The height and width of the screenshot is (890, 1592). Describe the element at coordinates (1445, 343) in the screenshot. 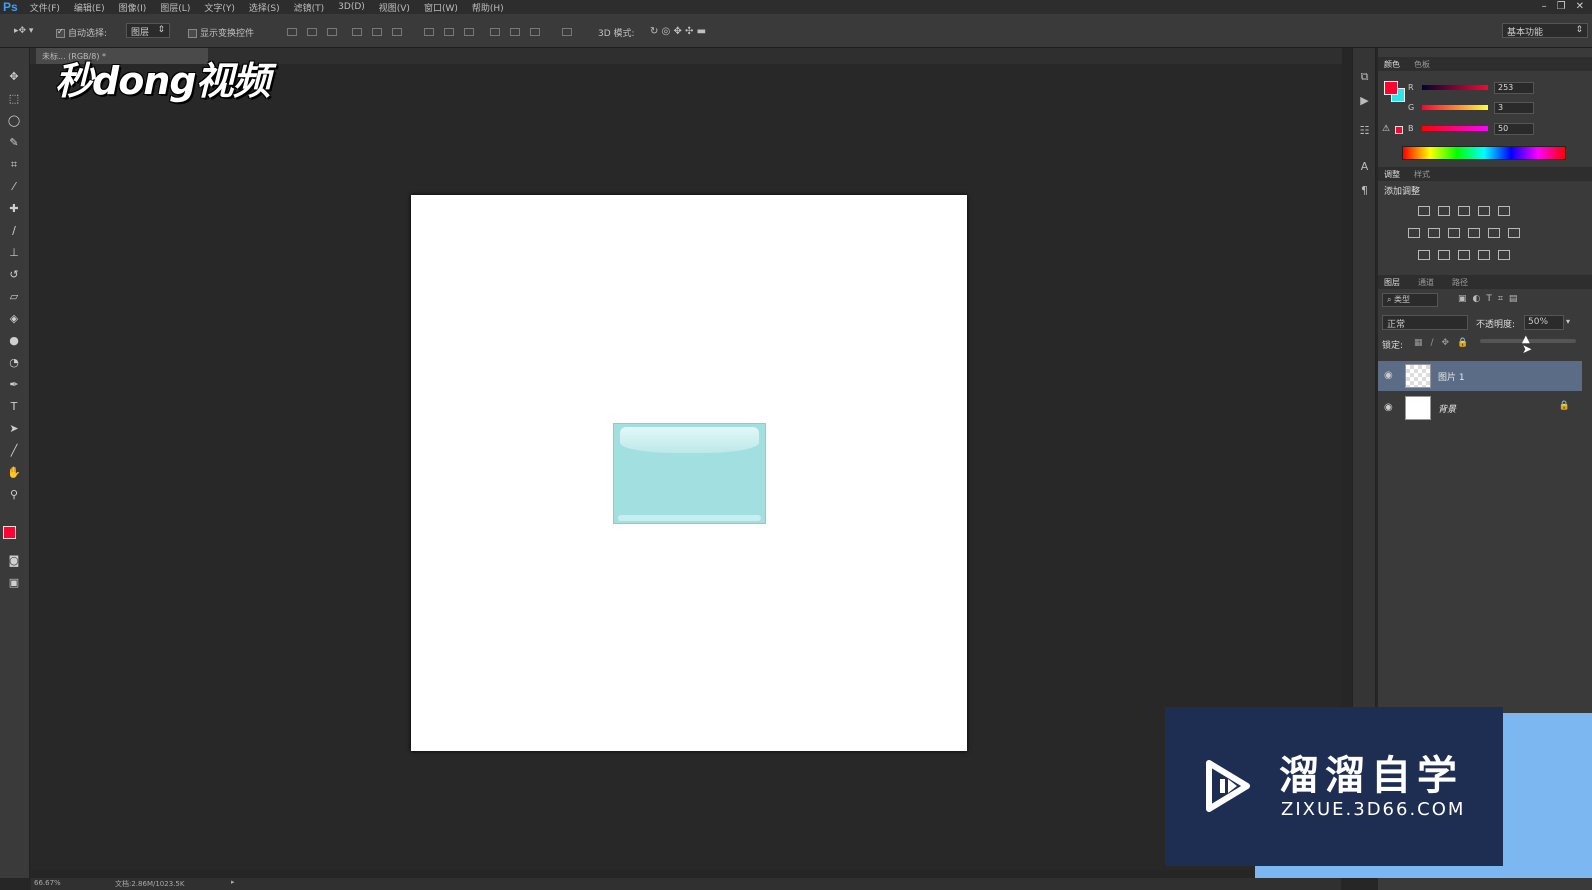

I see `lock-options-icons: ▦∕✥🔒` at that location.